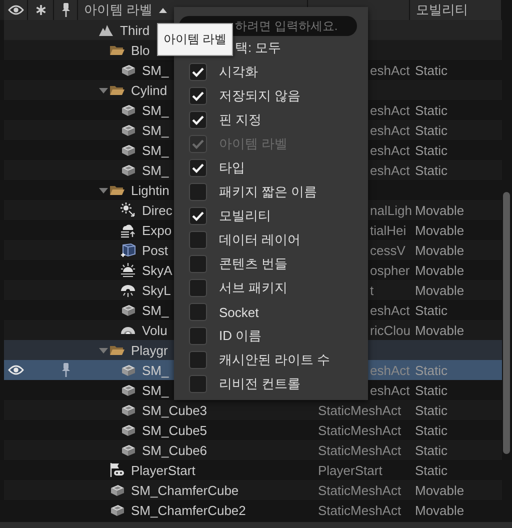 The image size is (512, 528). I want to click on menu-heading: 택: 모두, so click(258, 48).